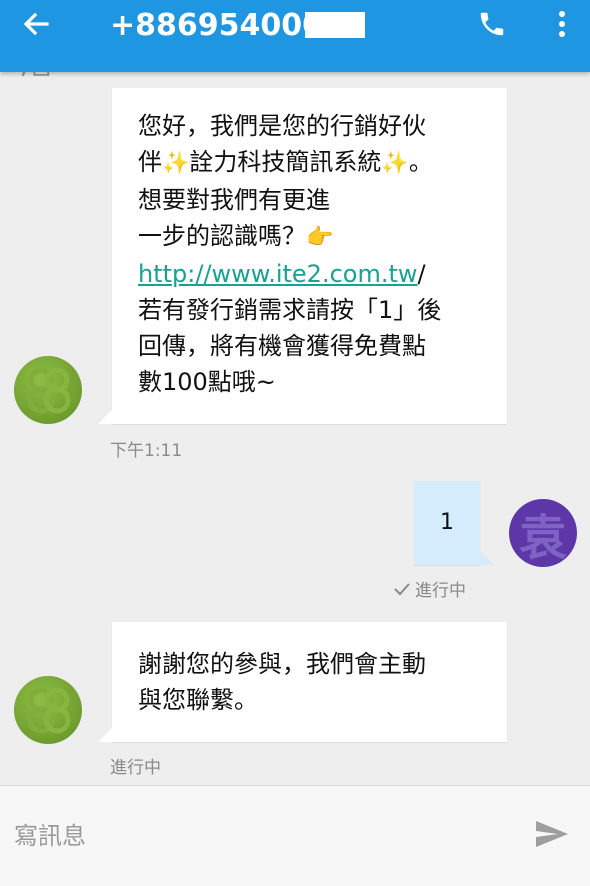 Image resolution: width=590 pixels, height=886 pixels. I want to click on message-text: 1, so click(447, 522).